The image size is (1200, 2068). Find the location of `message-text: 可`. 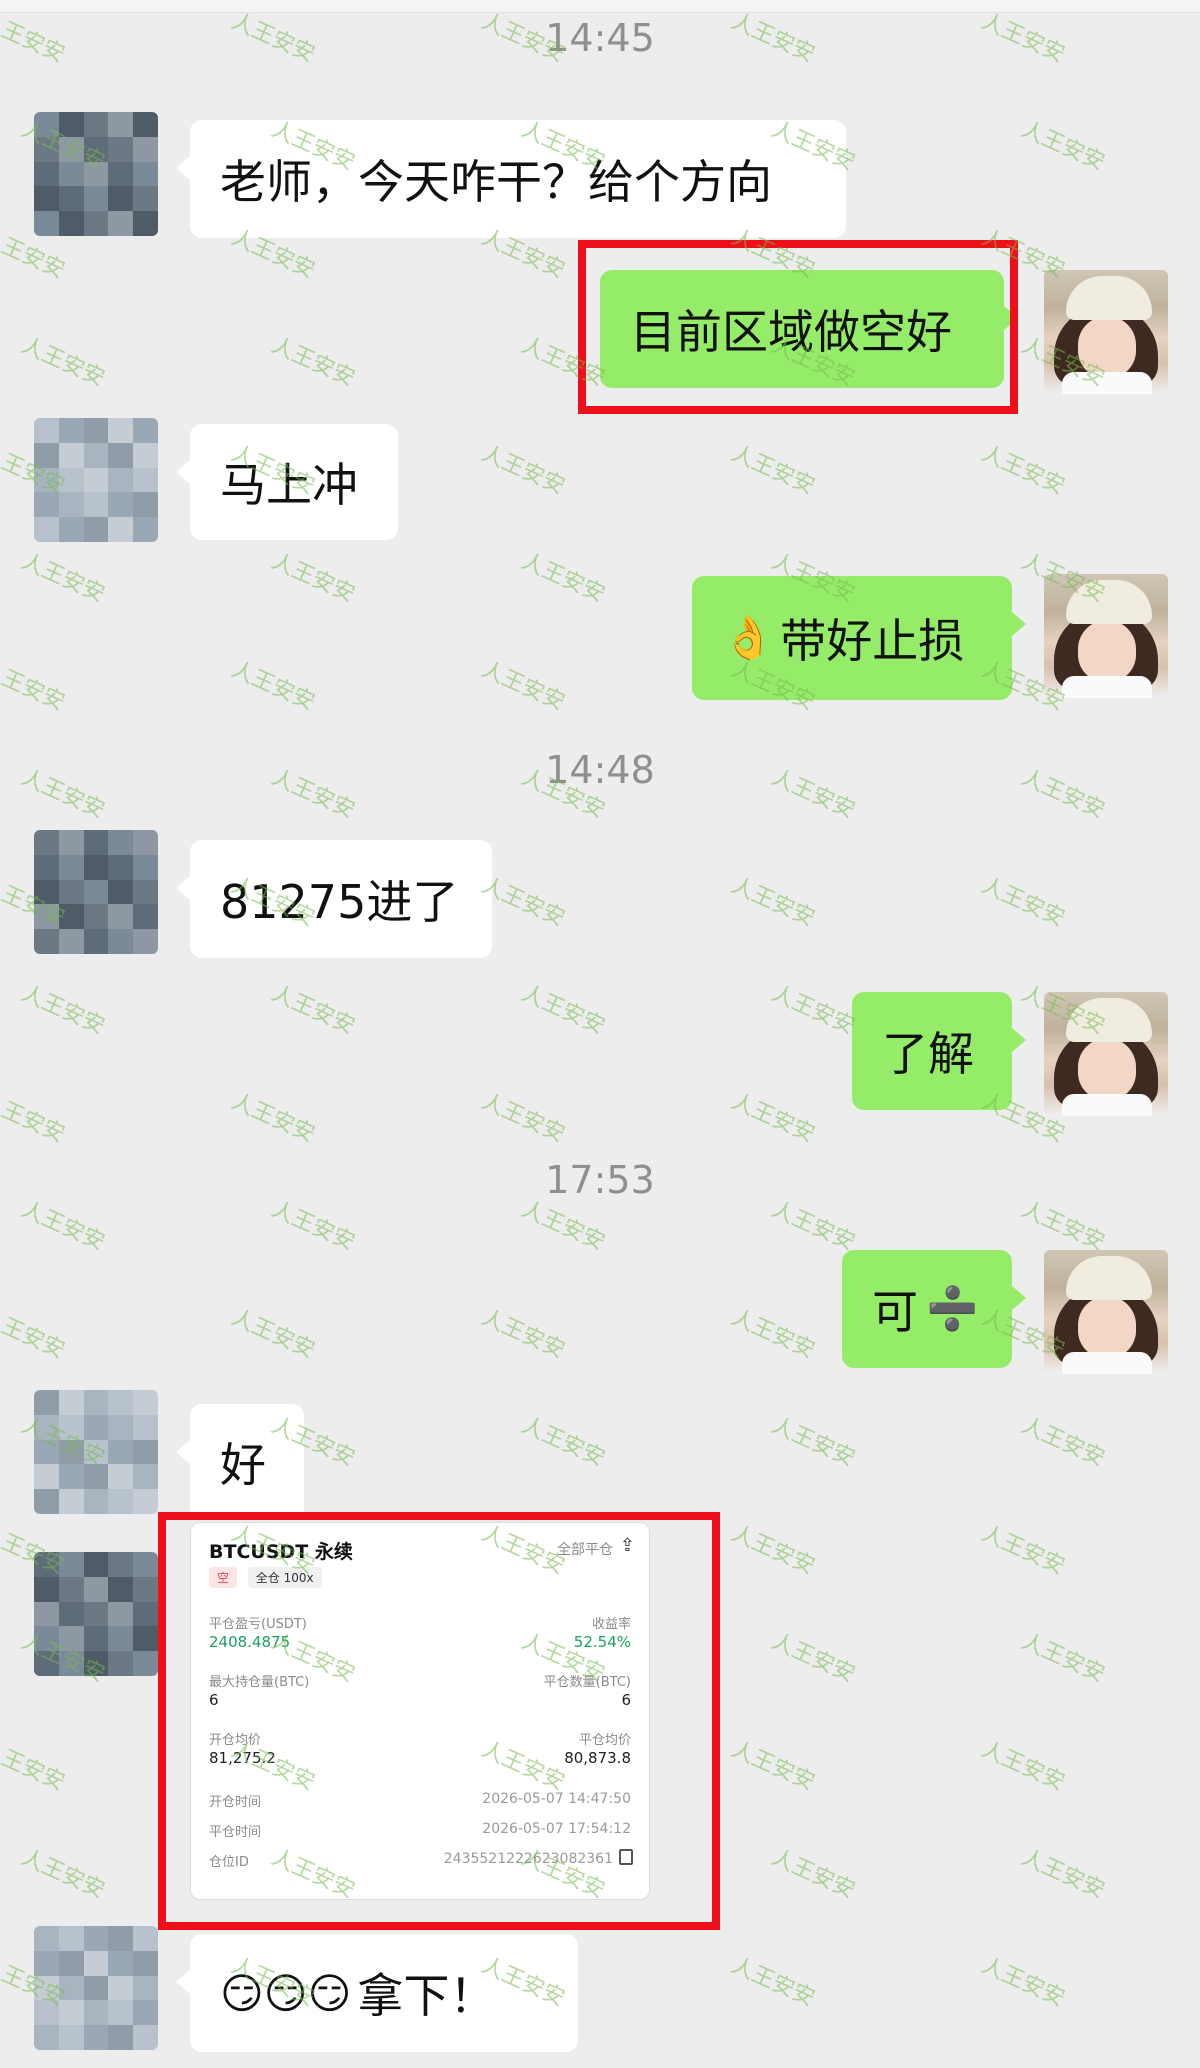

message-text: 可 is located at coordinates (895, 1312).